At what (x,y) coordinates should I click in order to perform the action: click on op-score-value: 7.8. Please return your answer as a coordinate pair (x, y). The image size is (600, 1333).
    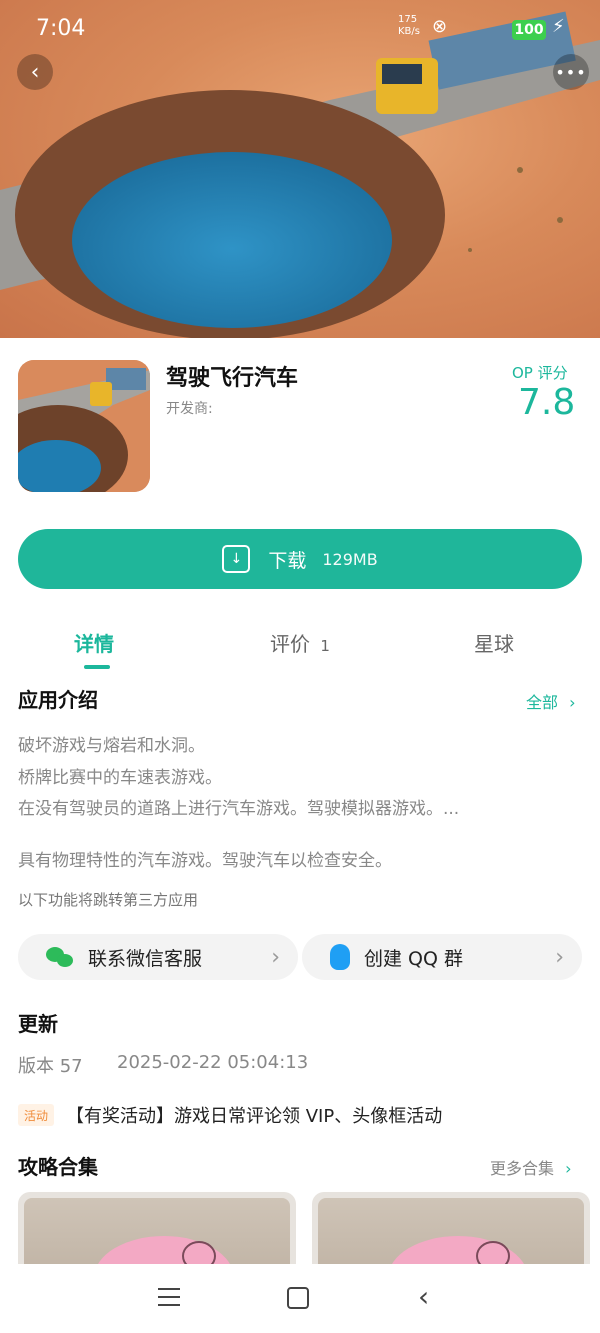
    Looking at the image, I should click on (547, 402).